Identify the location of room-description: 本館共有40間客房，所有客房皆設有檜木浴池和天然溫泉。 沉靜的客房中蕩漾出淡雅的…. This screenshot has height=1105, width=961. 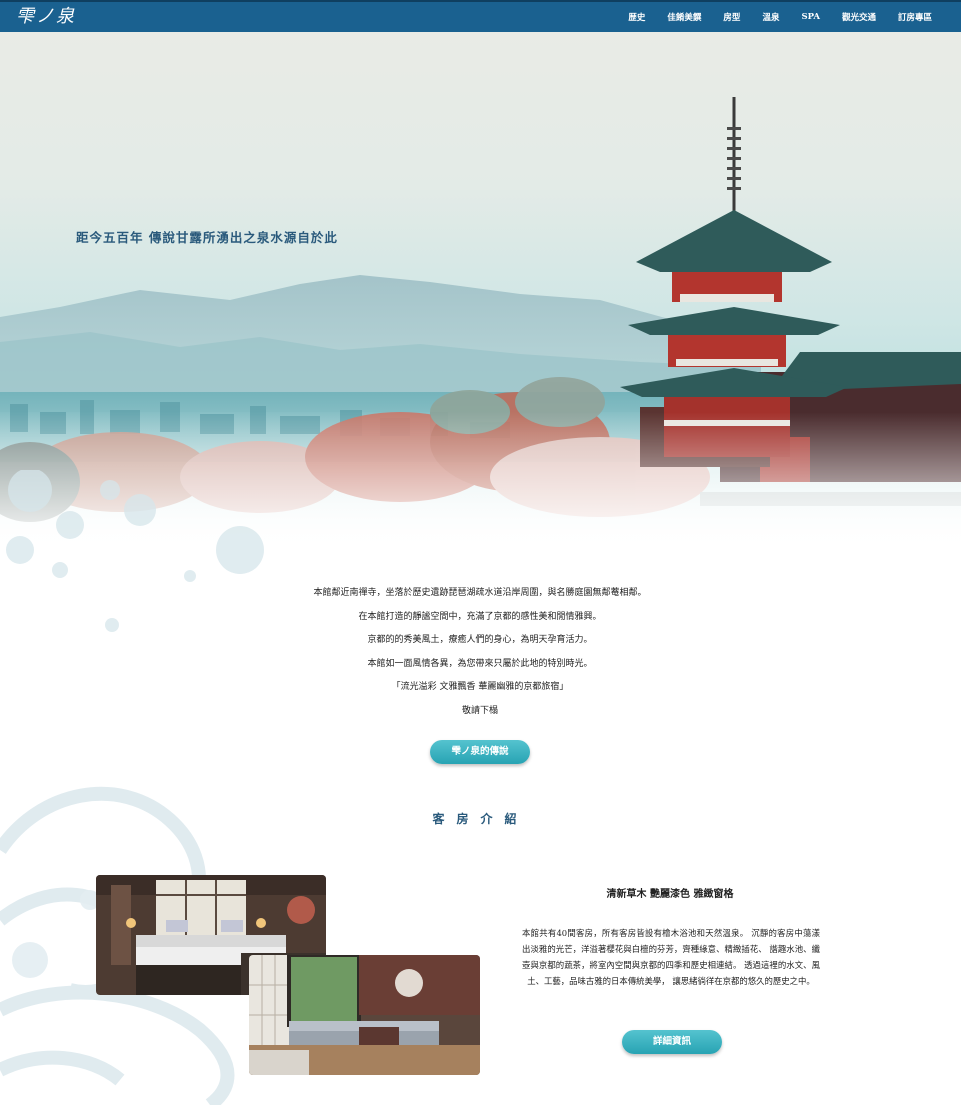
(671, 957).